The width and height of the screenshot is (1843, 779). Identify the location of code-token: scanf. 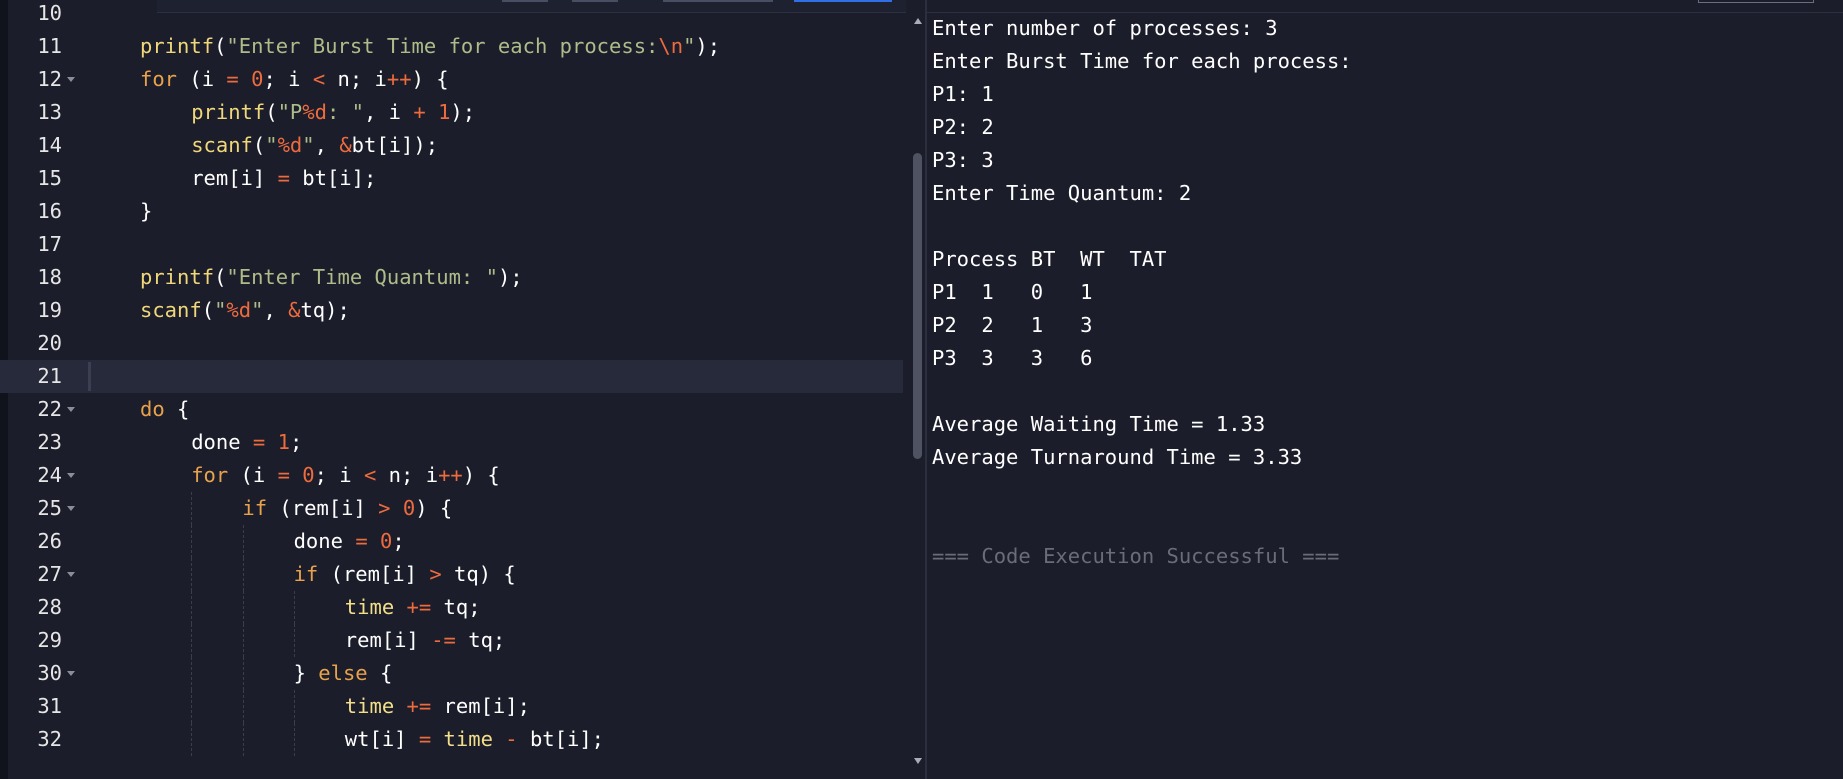
(222, 145).